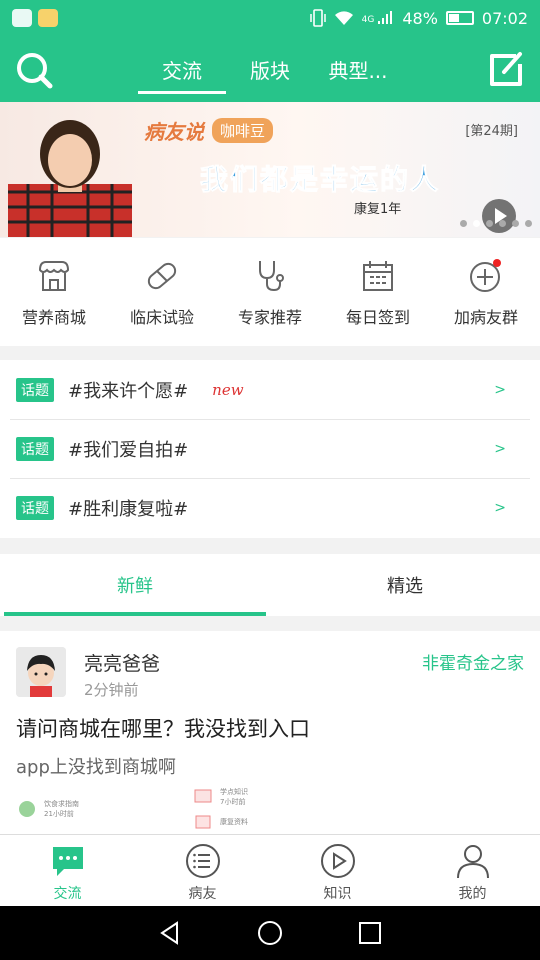 This screenshot has height=960, width=540. I want to click on post-attachments: 饮食求指南 21小时前 学点知识 7小时前 康复资料, so click(186, 811).